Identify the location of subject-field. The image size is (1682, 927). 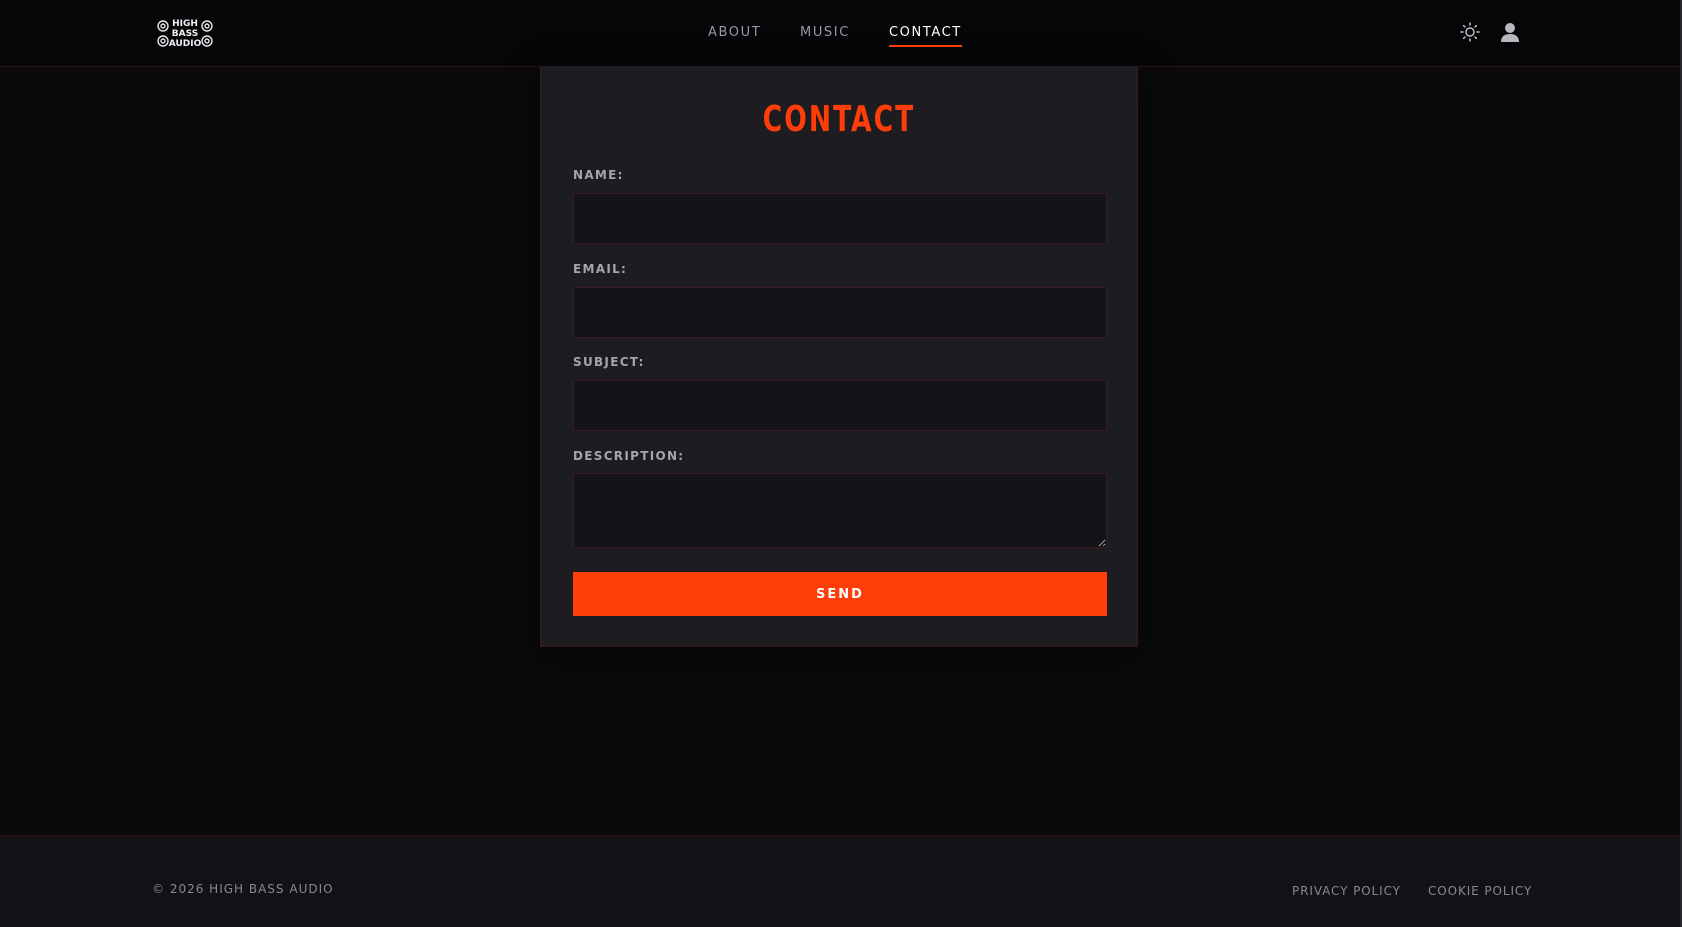
(840, 405).